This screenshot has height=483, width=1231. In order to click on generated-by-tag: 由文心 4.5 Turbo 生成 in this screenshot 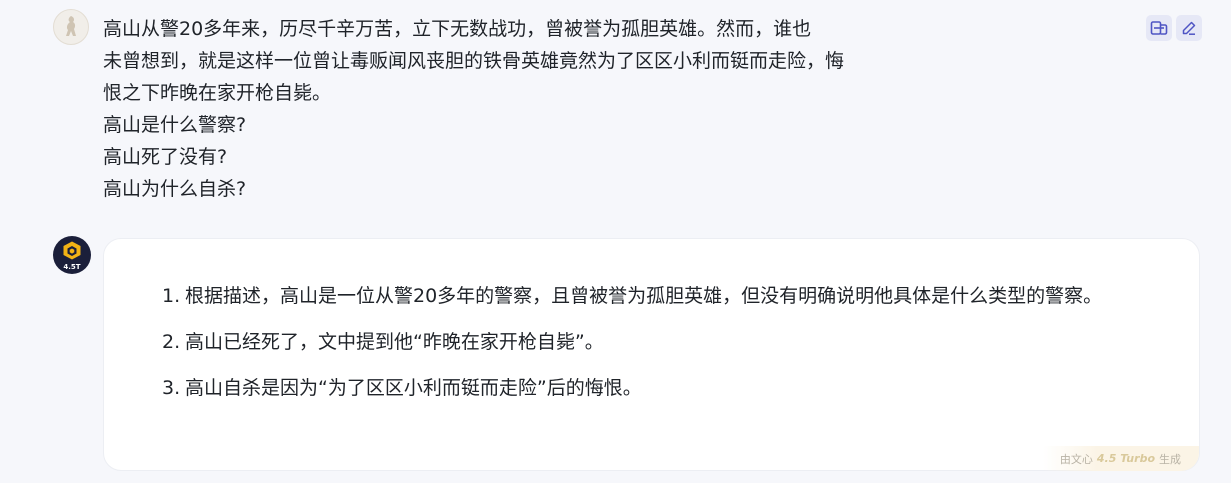, I will do `click(1121, 458)`.